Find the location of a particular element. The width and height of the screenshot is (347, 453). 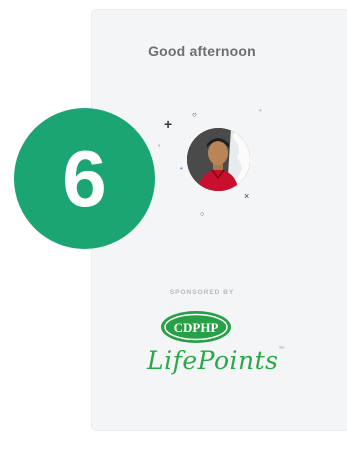

user-avatar-icon is located at coordinates (218, 159).